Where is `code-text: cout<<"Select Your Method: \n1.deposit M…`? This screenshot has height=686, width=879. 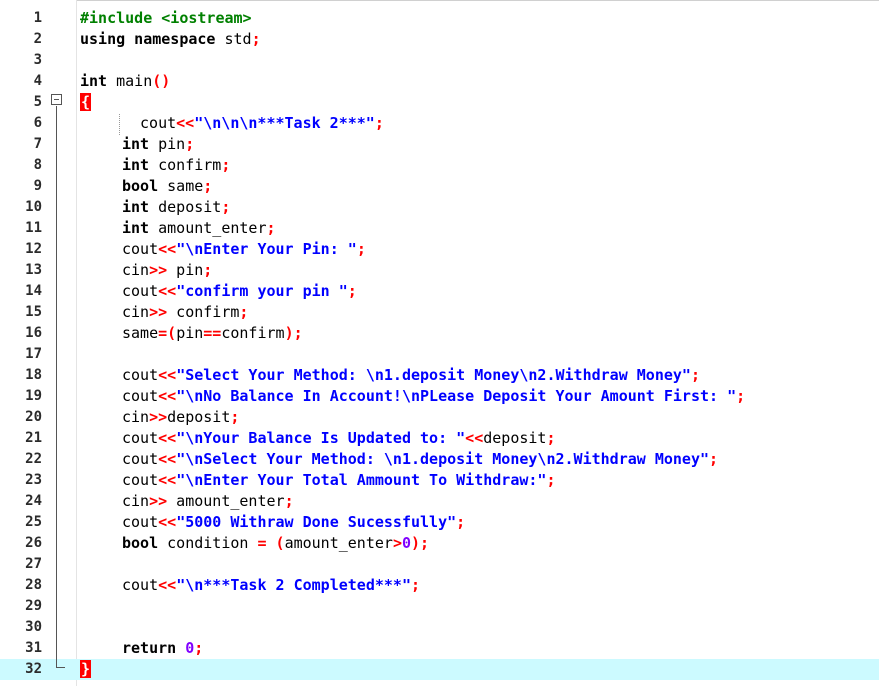 code-text: cout<<"Select Your Method: \n1.deposit M… is located at coordinates (411, 375).